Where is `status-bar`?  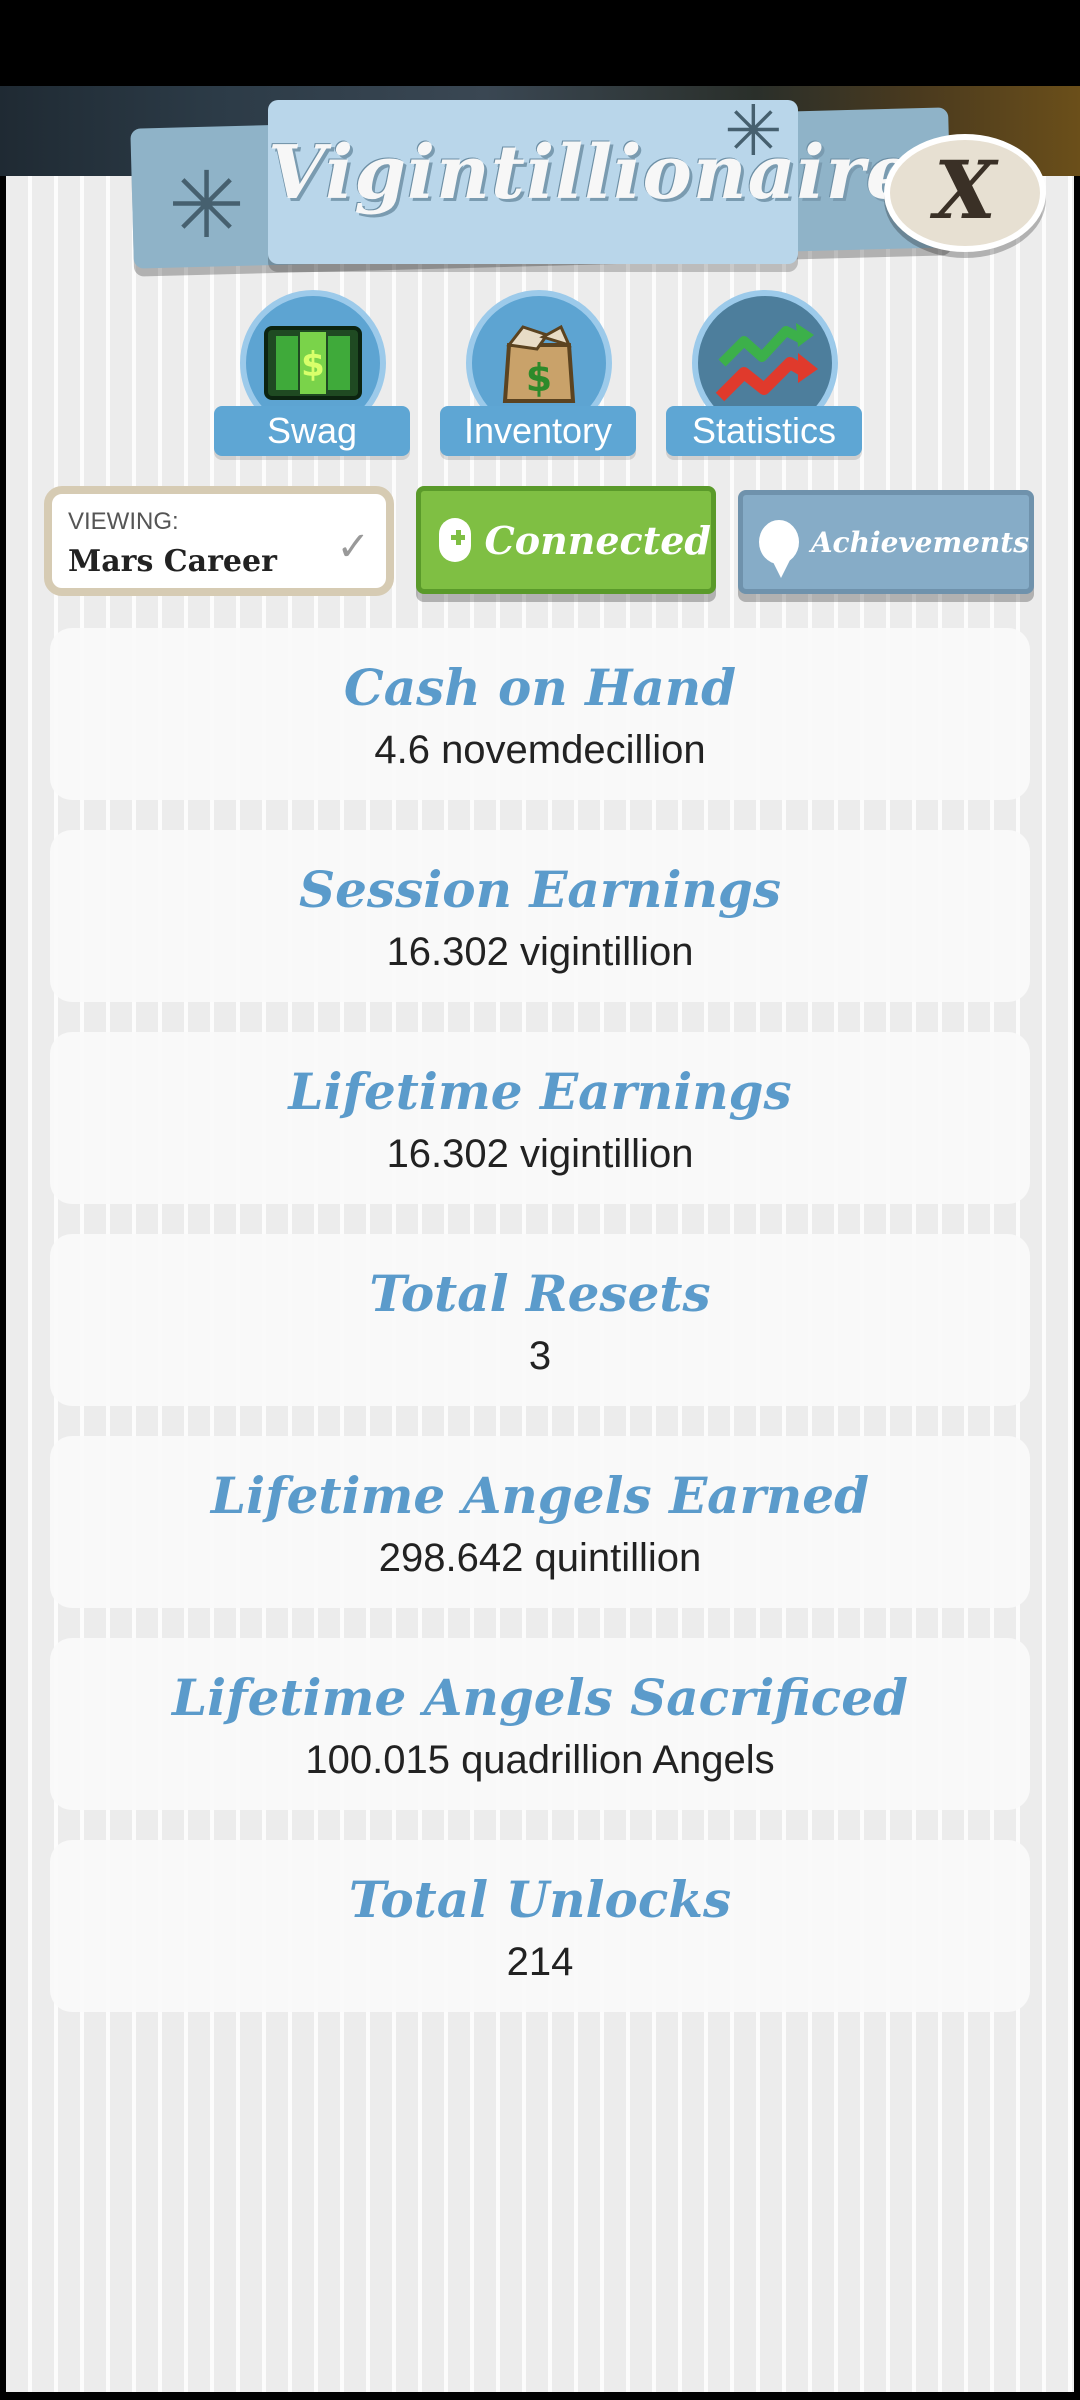
status-bar is located at coordinates (540, 43).